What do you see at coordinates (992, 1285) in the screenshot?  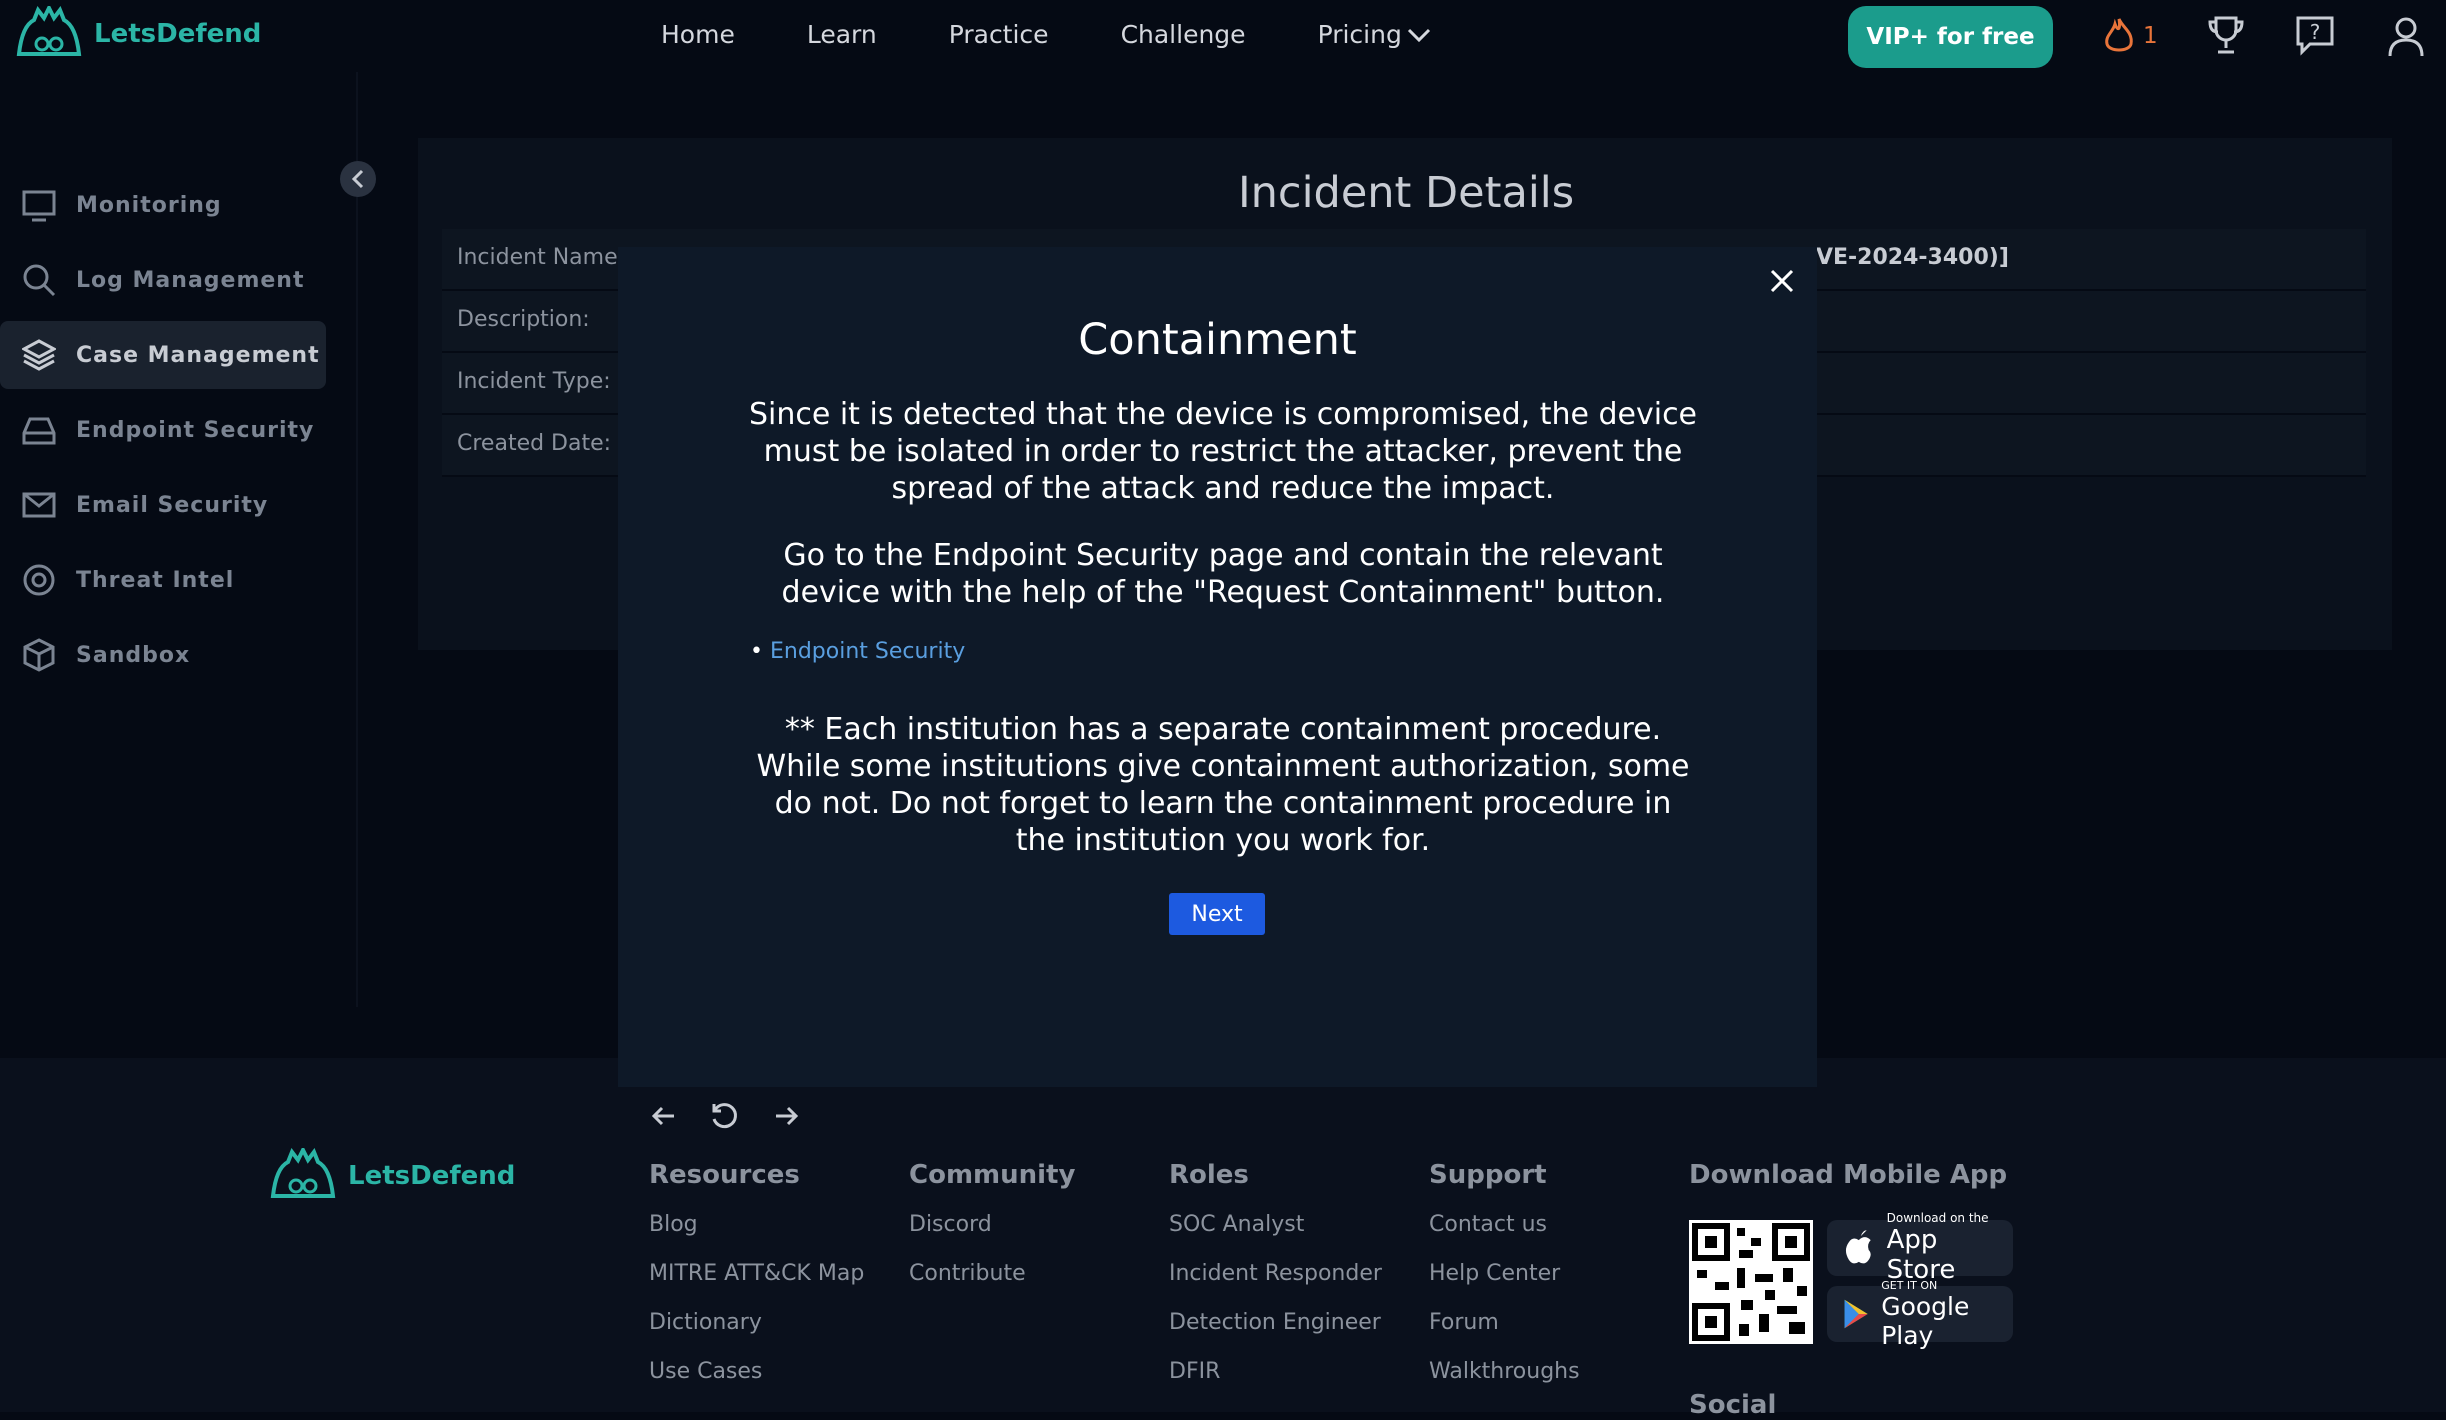 I see `footer-link: Contribute` at bounding box center [992, 1285].